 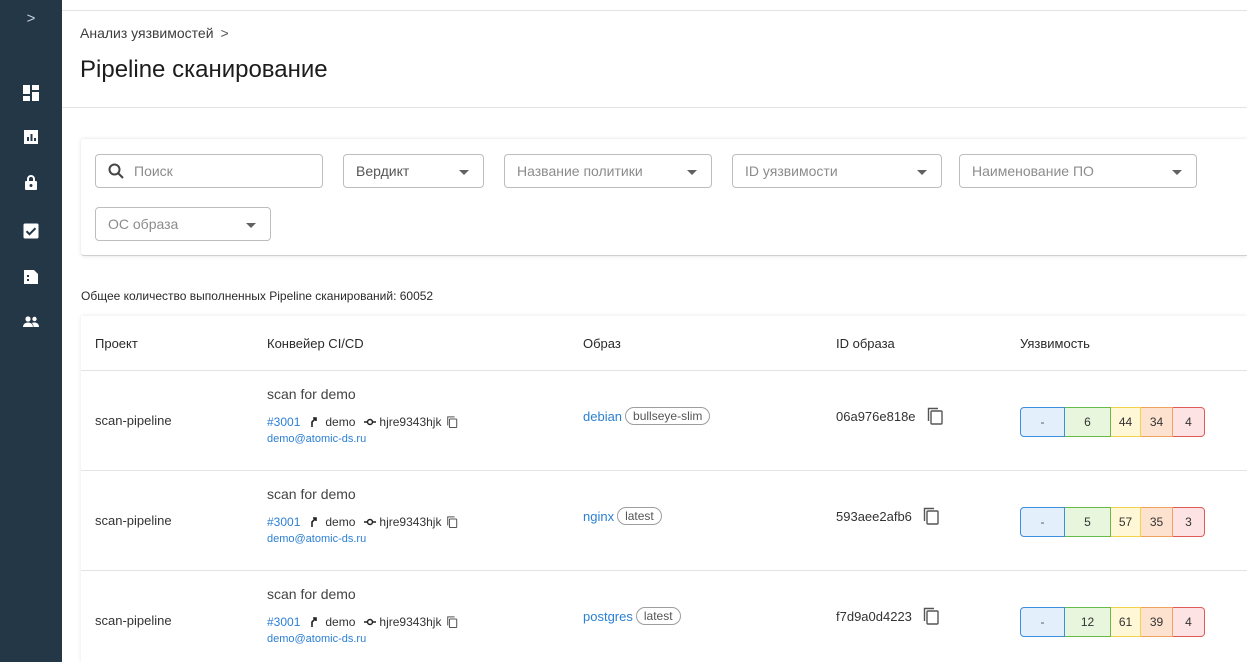 What do you see at coordinates (1055, 343) in the screenshot?
I see `column-header-vulnerability: Уязвимость` at bounding box center [1055, 343].